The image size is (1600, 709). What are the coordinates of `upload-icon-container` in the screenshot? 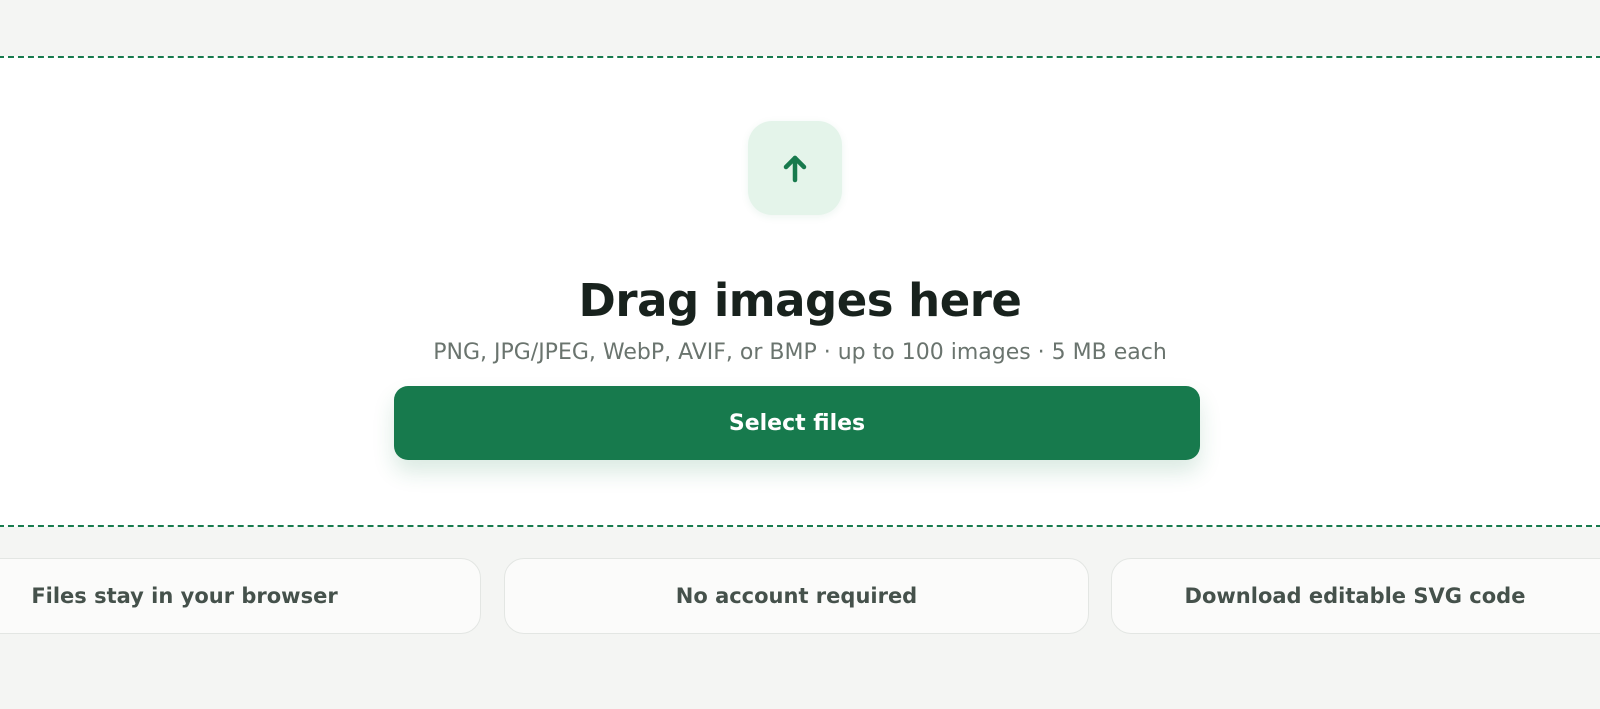 It's located at (795, 168).